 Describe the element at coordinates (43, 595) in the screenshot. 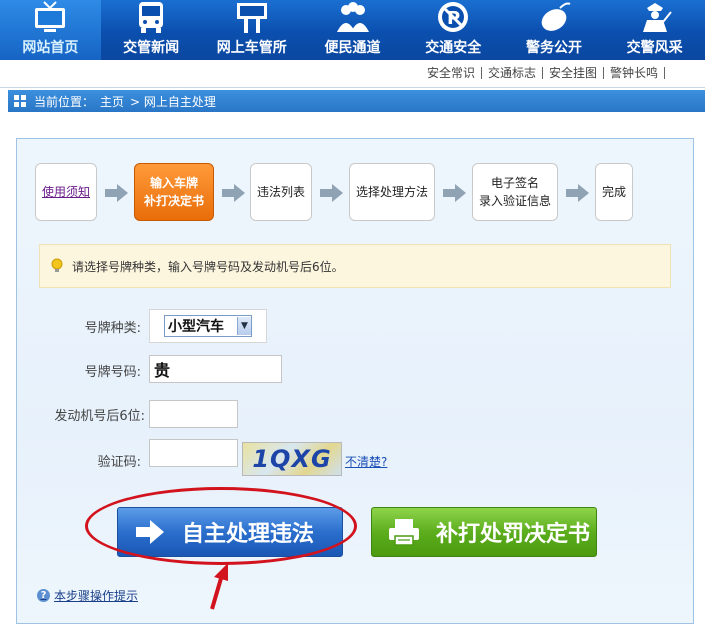

I see `question-icon: ?` at that location.